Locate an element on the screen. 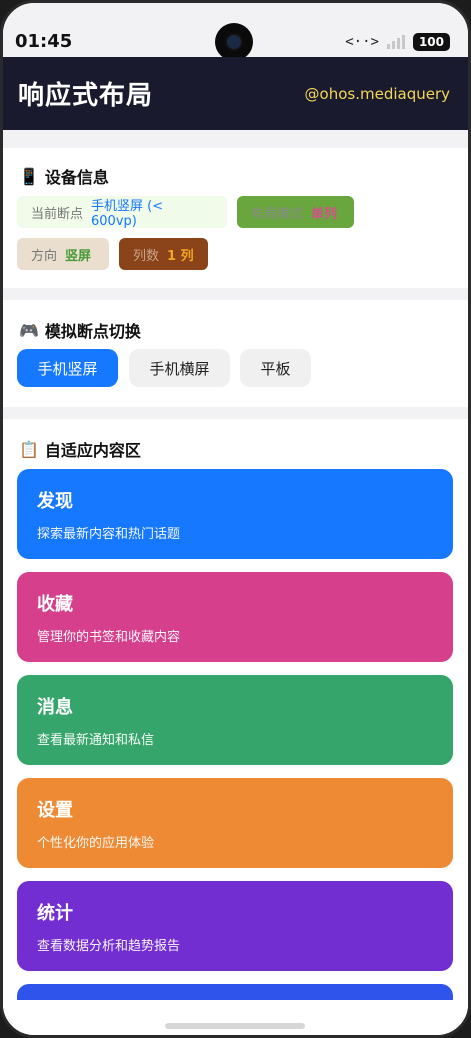 This screenshot has height=1038, width=471. card-favorites: 收藏 管理你的书签和收藏内容 is located at coordinates (235, 617).